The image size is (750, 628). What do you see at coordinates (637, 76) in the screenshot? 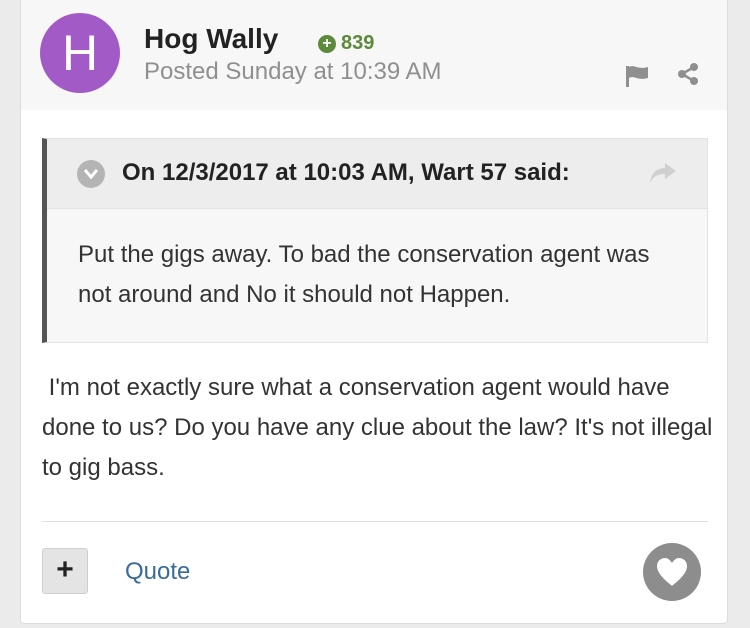
I see `flag-icon` at bounding box center [637, 76].